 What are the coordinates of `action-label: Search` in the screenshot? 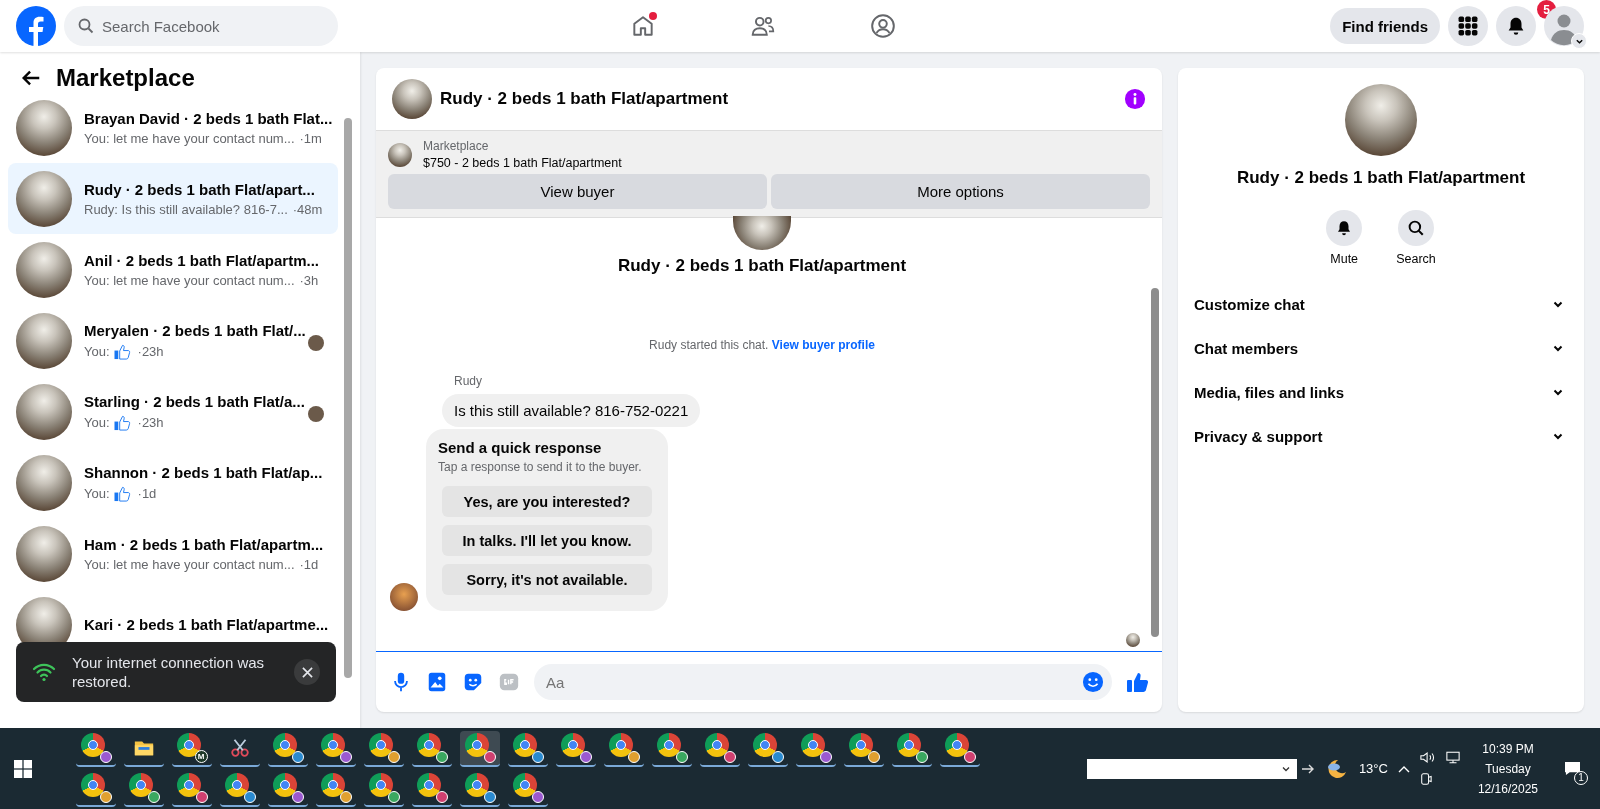 It's located at (1416, 259).